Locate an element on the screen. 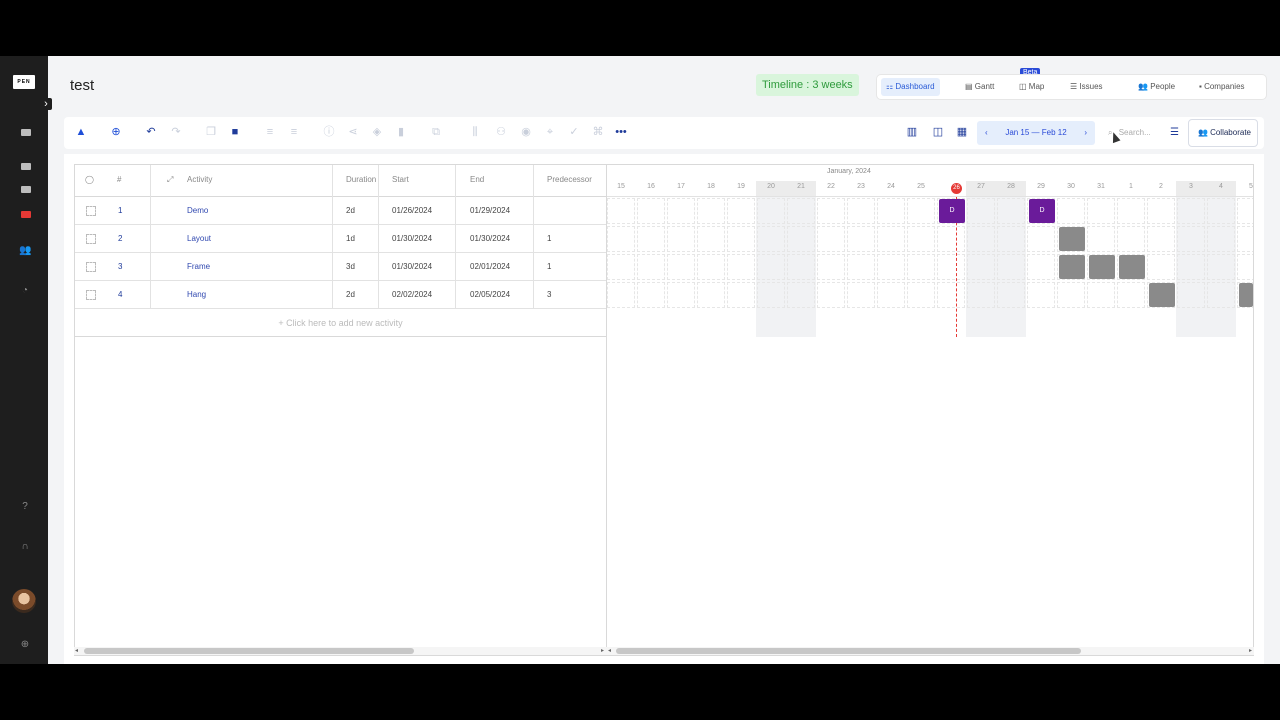  tag-icon: ⌘ is located at coordinates (598, 132).